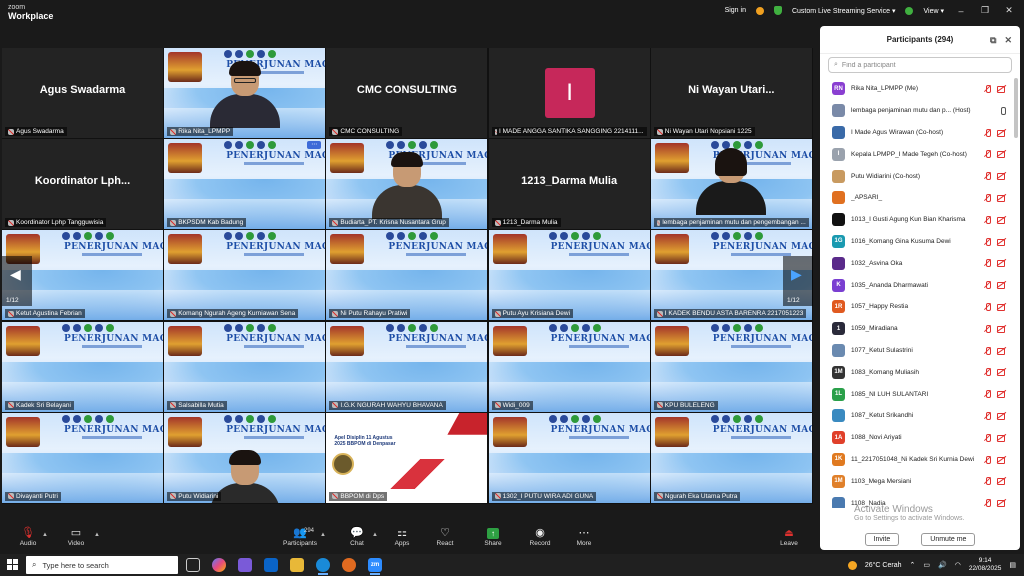 The image size is (1024, 576). I want to click on streaming-dropdown: Custom Live Streaming Service ▾, so click(844, 11).